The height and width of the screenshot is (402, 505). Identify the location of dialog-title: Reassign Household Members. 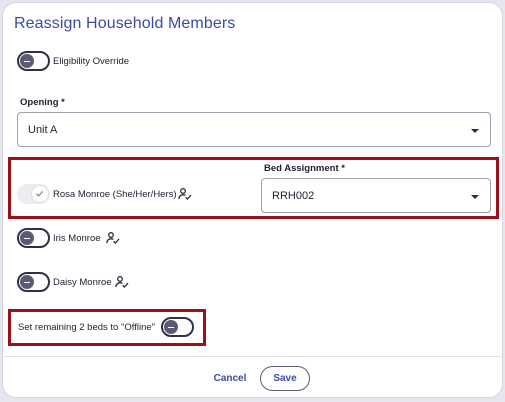
(125, 23).